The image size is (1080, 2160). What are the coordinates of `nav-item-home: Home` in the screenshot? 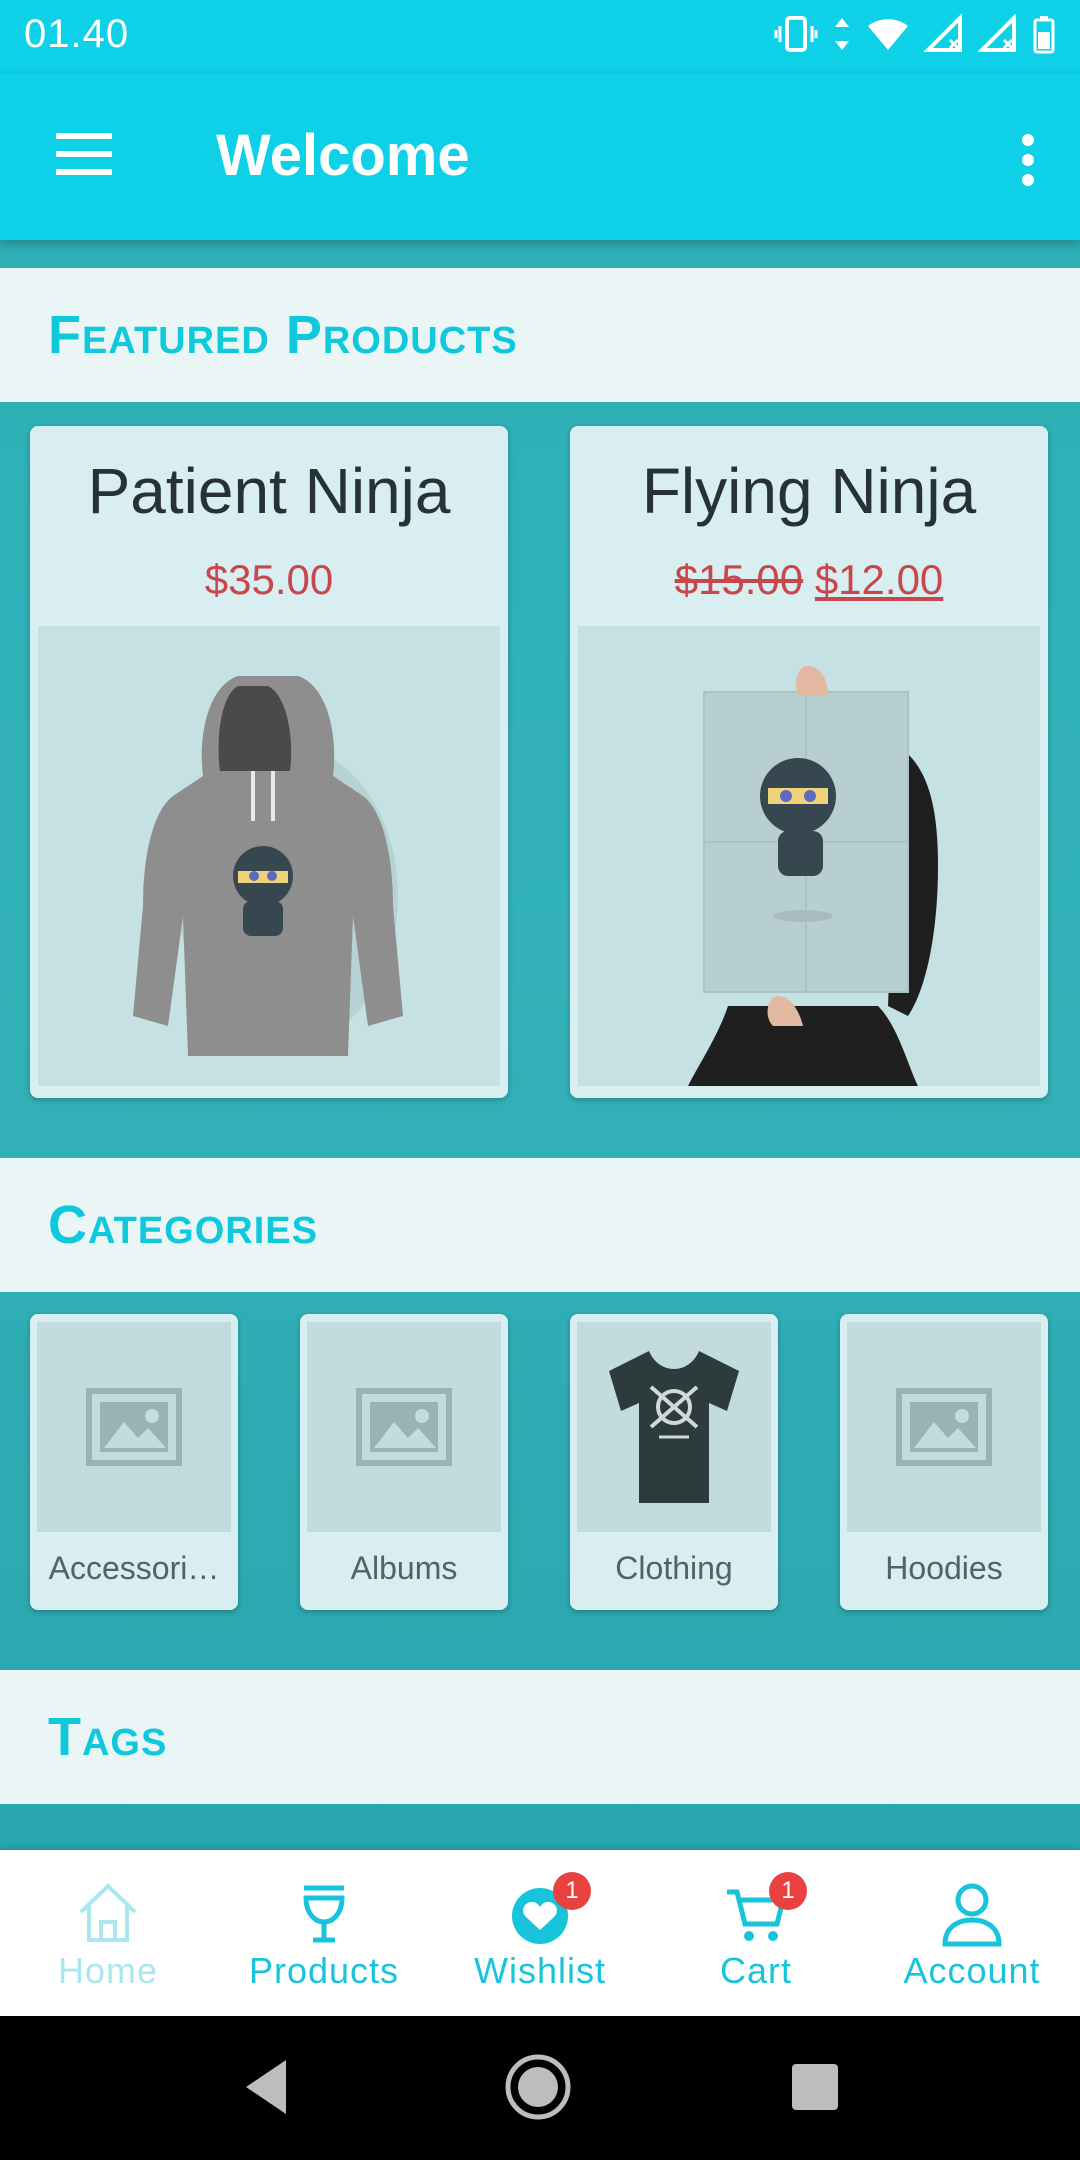 It's located at (108, 1933).